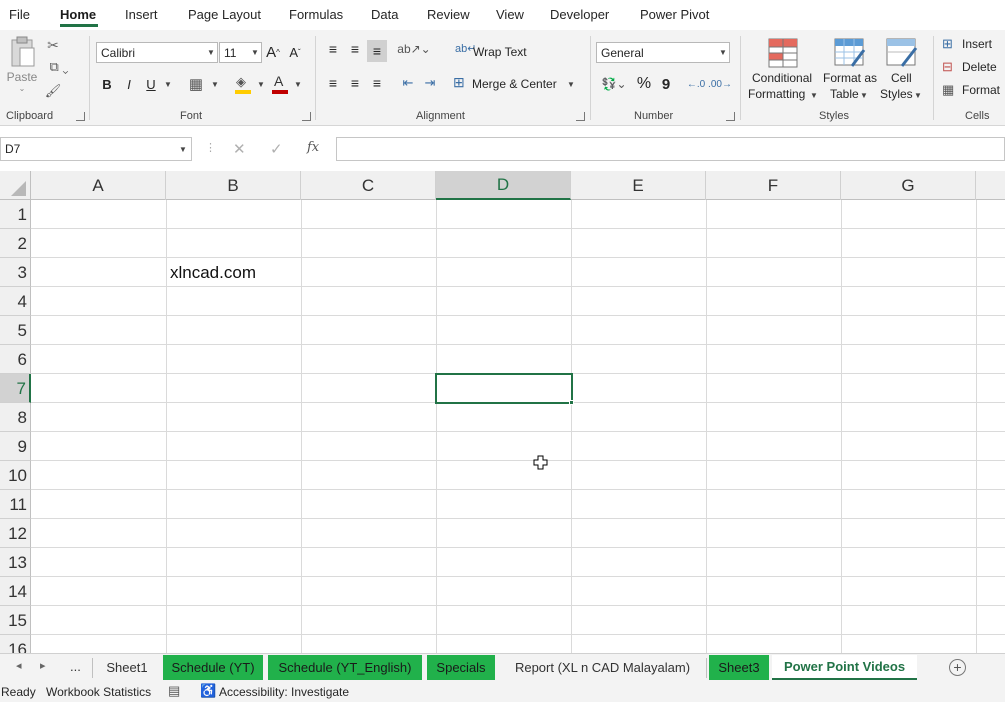 The image size is (1005, 702). I want to click on tab-home: Home, so click(78, 14).